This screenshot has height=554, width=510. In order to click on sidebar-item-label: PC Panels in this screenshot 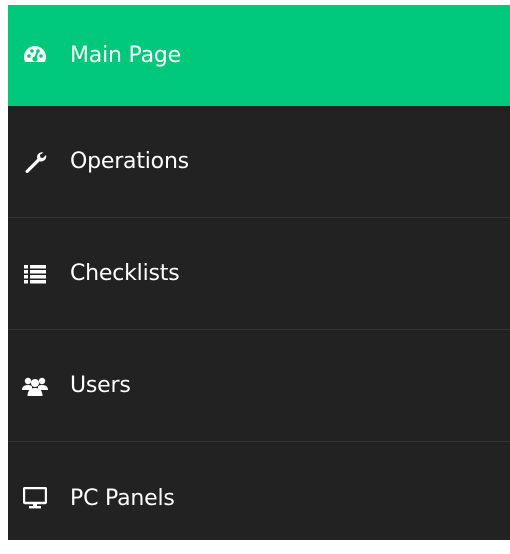, I will do `click(122, 498)`.